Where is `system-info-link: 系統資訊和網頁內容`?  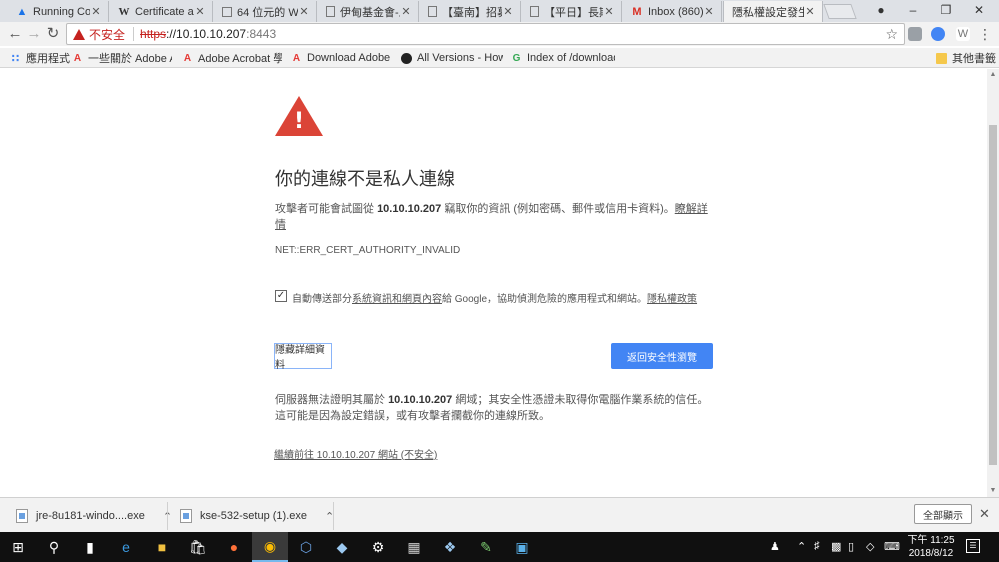
system-info-link: 系統資訊和網頁內容 is located at coordinates (397, 299).